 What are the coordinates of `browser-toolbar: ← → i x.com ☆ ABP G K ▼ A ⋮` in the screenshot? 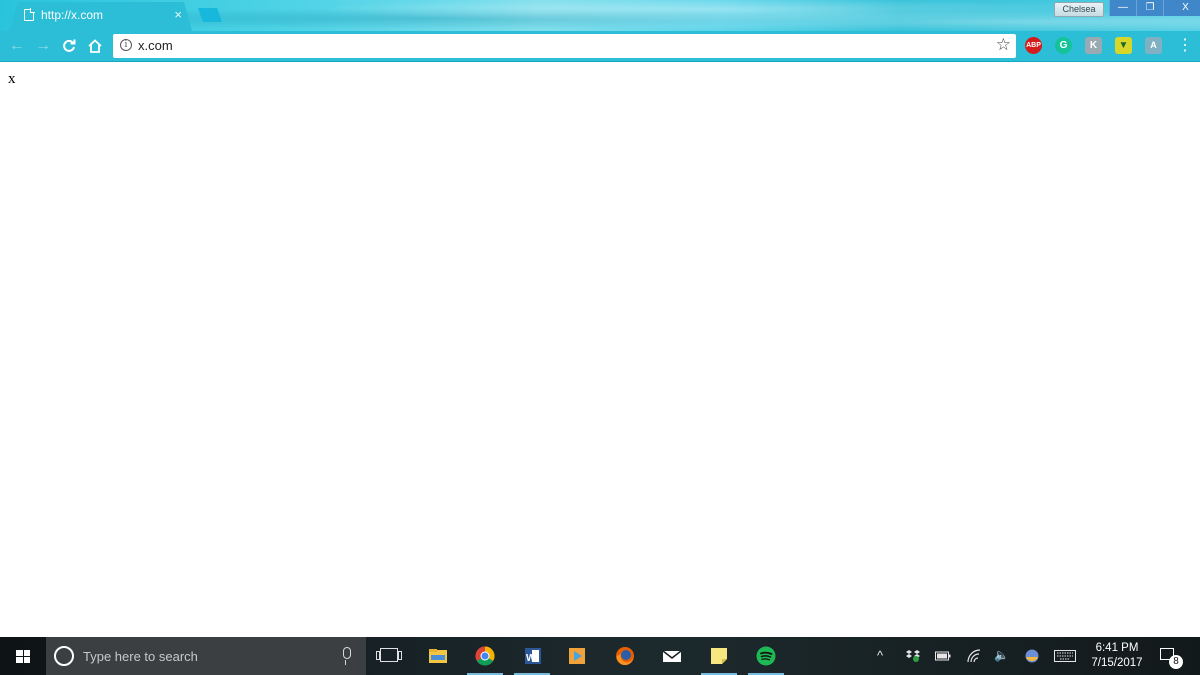 It's located at (600, 47).